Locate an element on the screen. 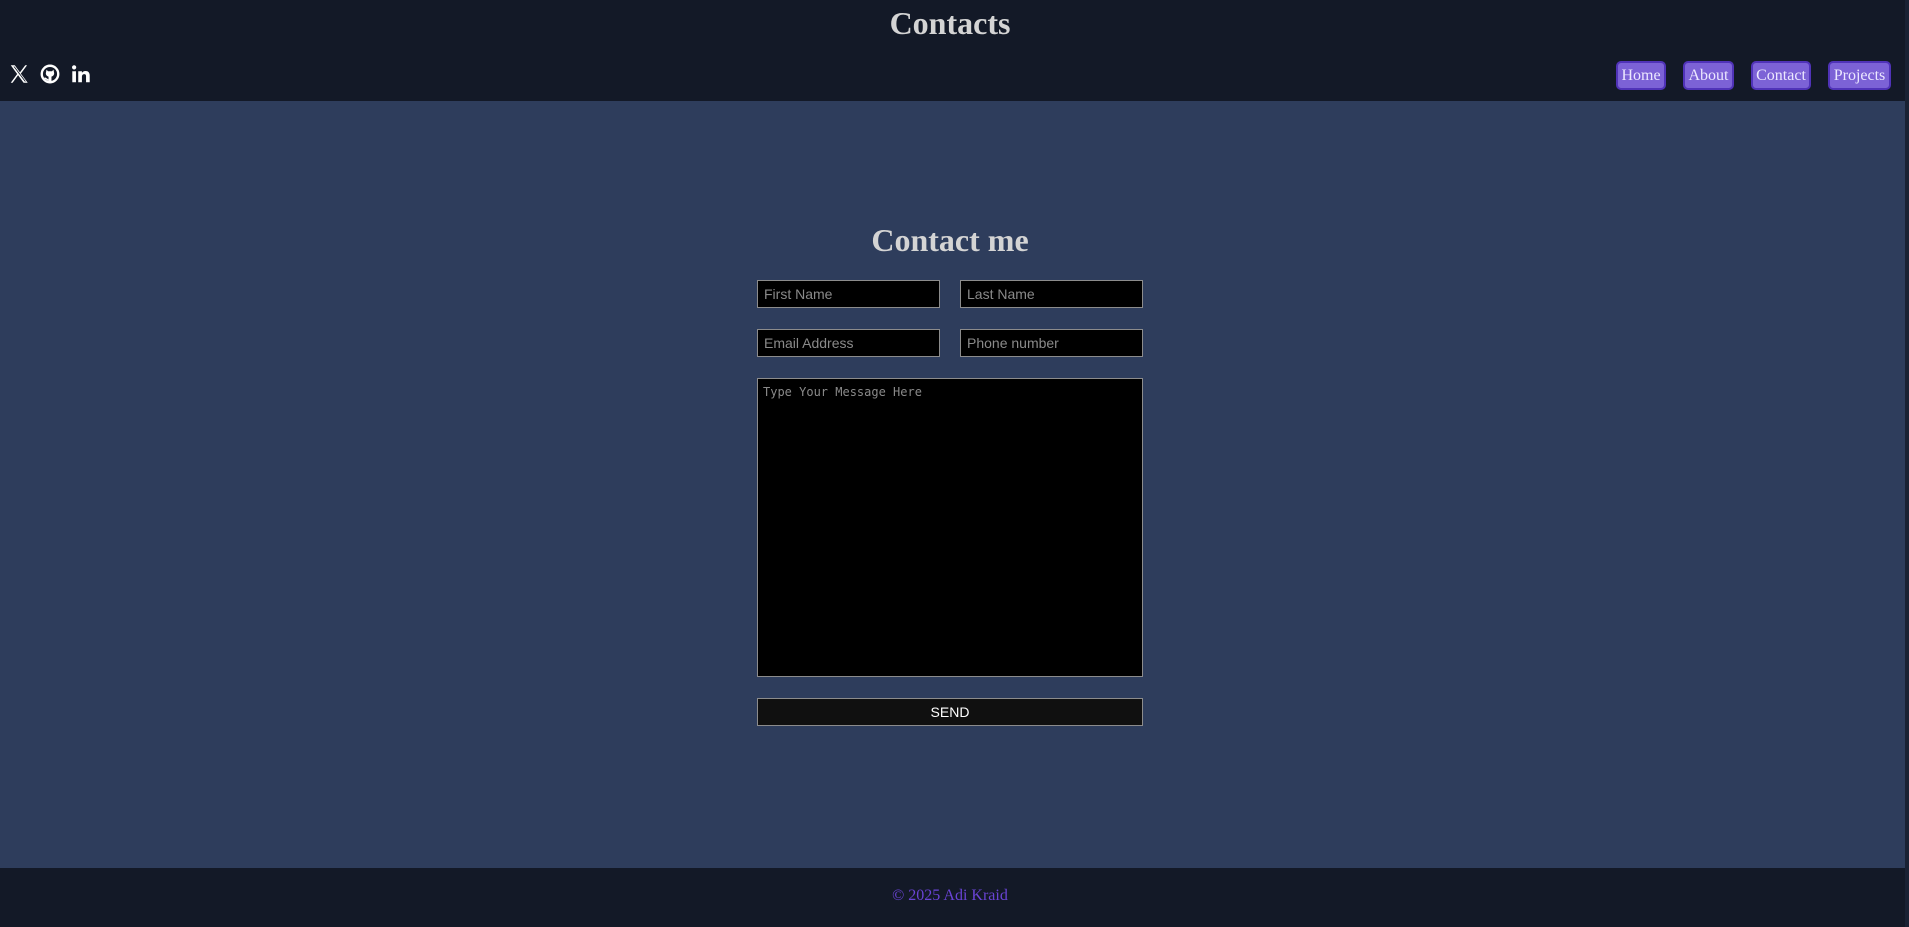 This screenshot has width=1909, height=927. page-title: Contacts is located at coordinates (950, 23).